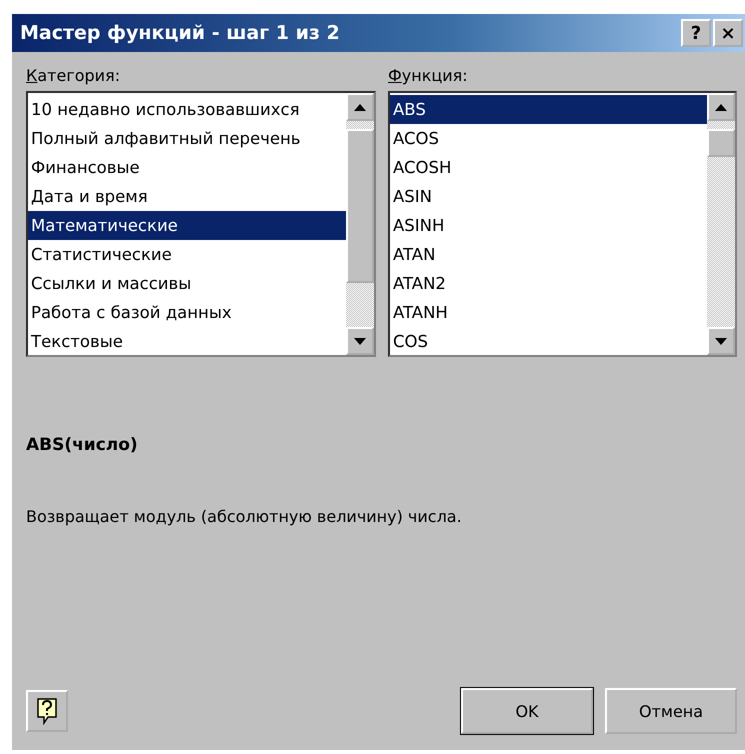 Image resolution: width=745 pixels, height=754 pixels. Describe the element at coordinates (548, 225) in the screenshot. I see `list-item: ASINH` at that location.